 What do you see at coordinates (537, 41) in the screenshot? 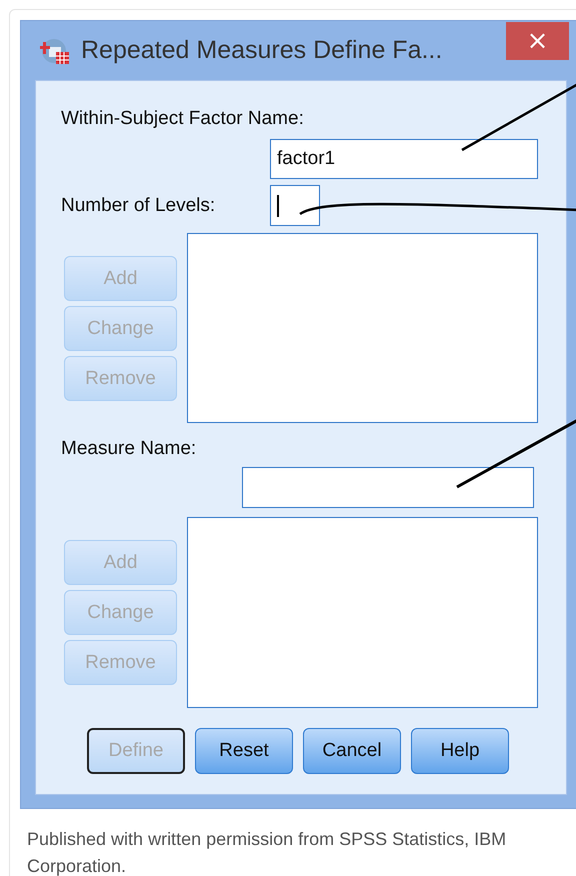
I see `close-button: ×` at bounding box center [537, 41].